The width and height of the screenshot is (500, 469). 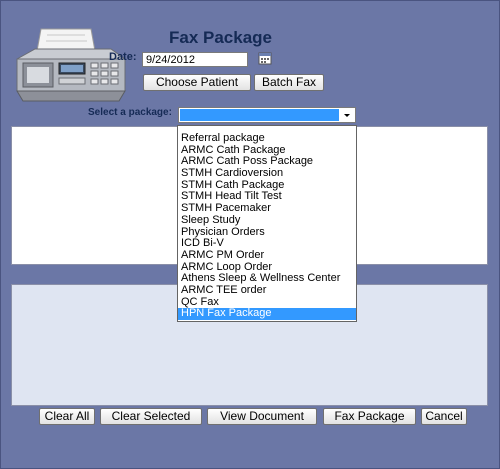 What do you see at coordinates (123, 57) in the screenshot?
I see `date-label: Date:` at bounding box center [123, 57].